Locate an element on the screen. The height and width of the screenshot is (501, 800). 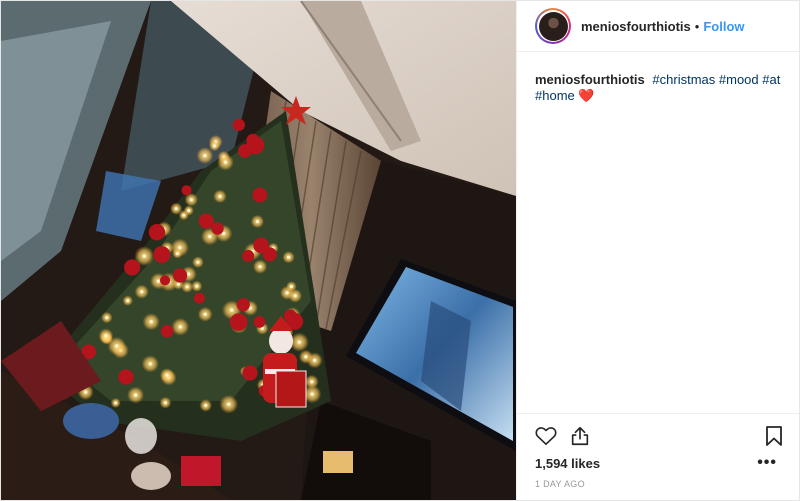
hashtag-link: #christmas is located at coordinates (683, 79).